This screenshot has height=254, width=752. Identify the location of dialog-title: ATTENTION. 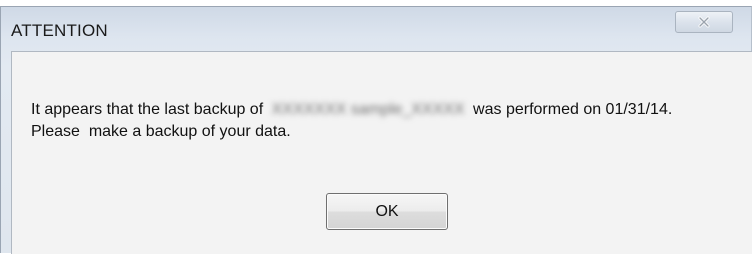
(59, 30).